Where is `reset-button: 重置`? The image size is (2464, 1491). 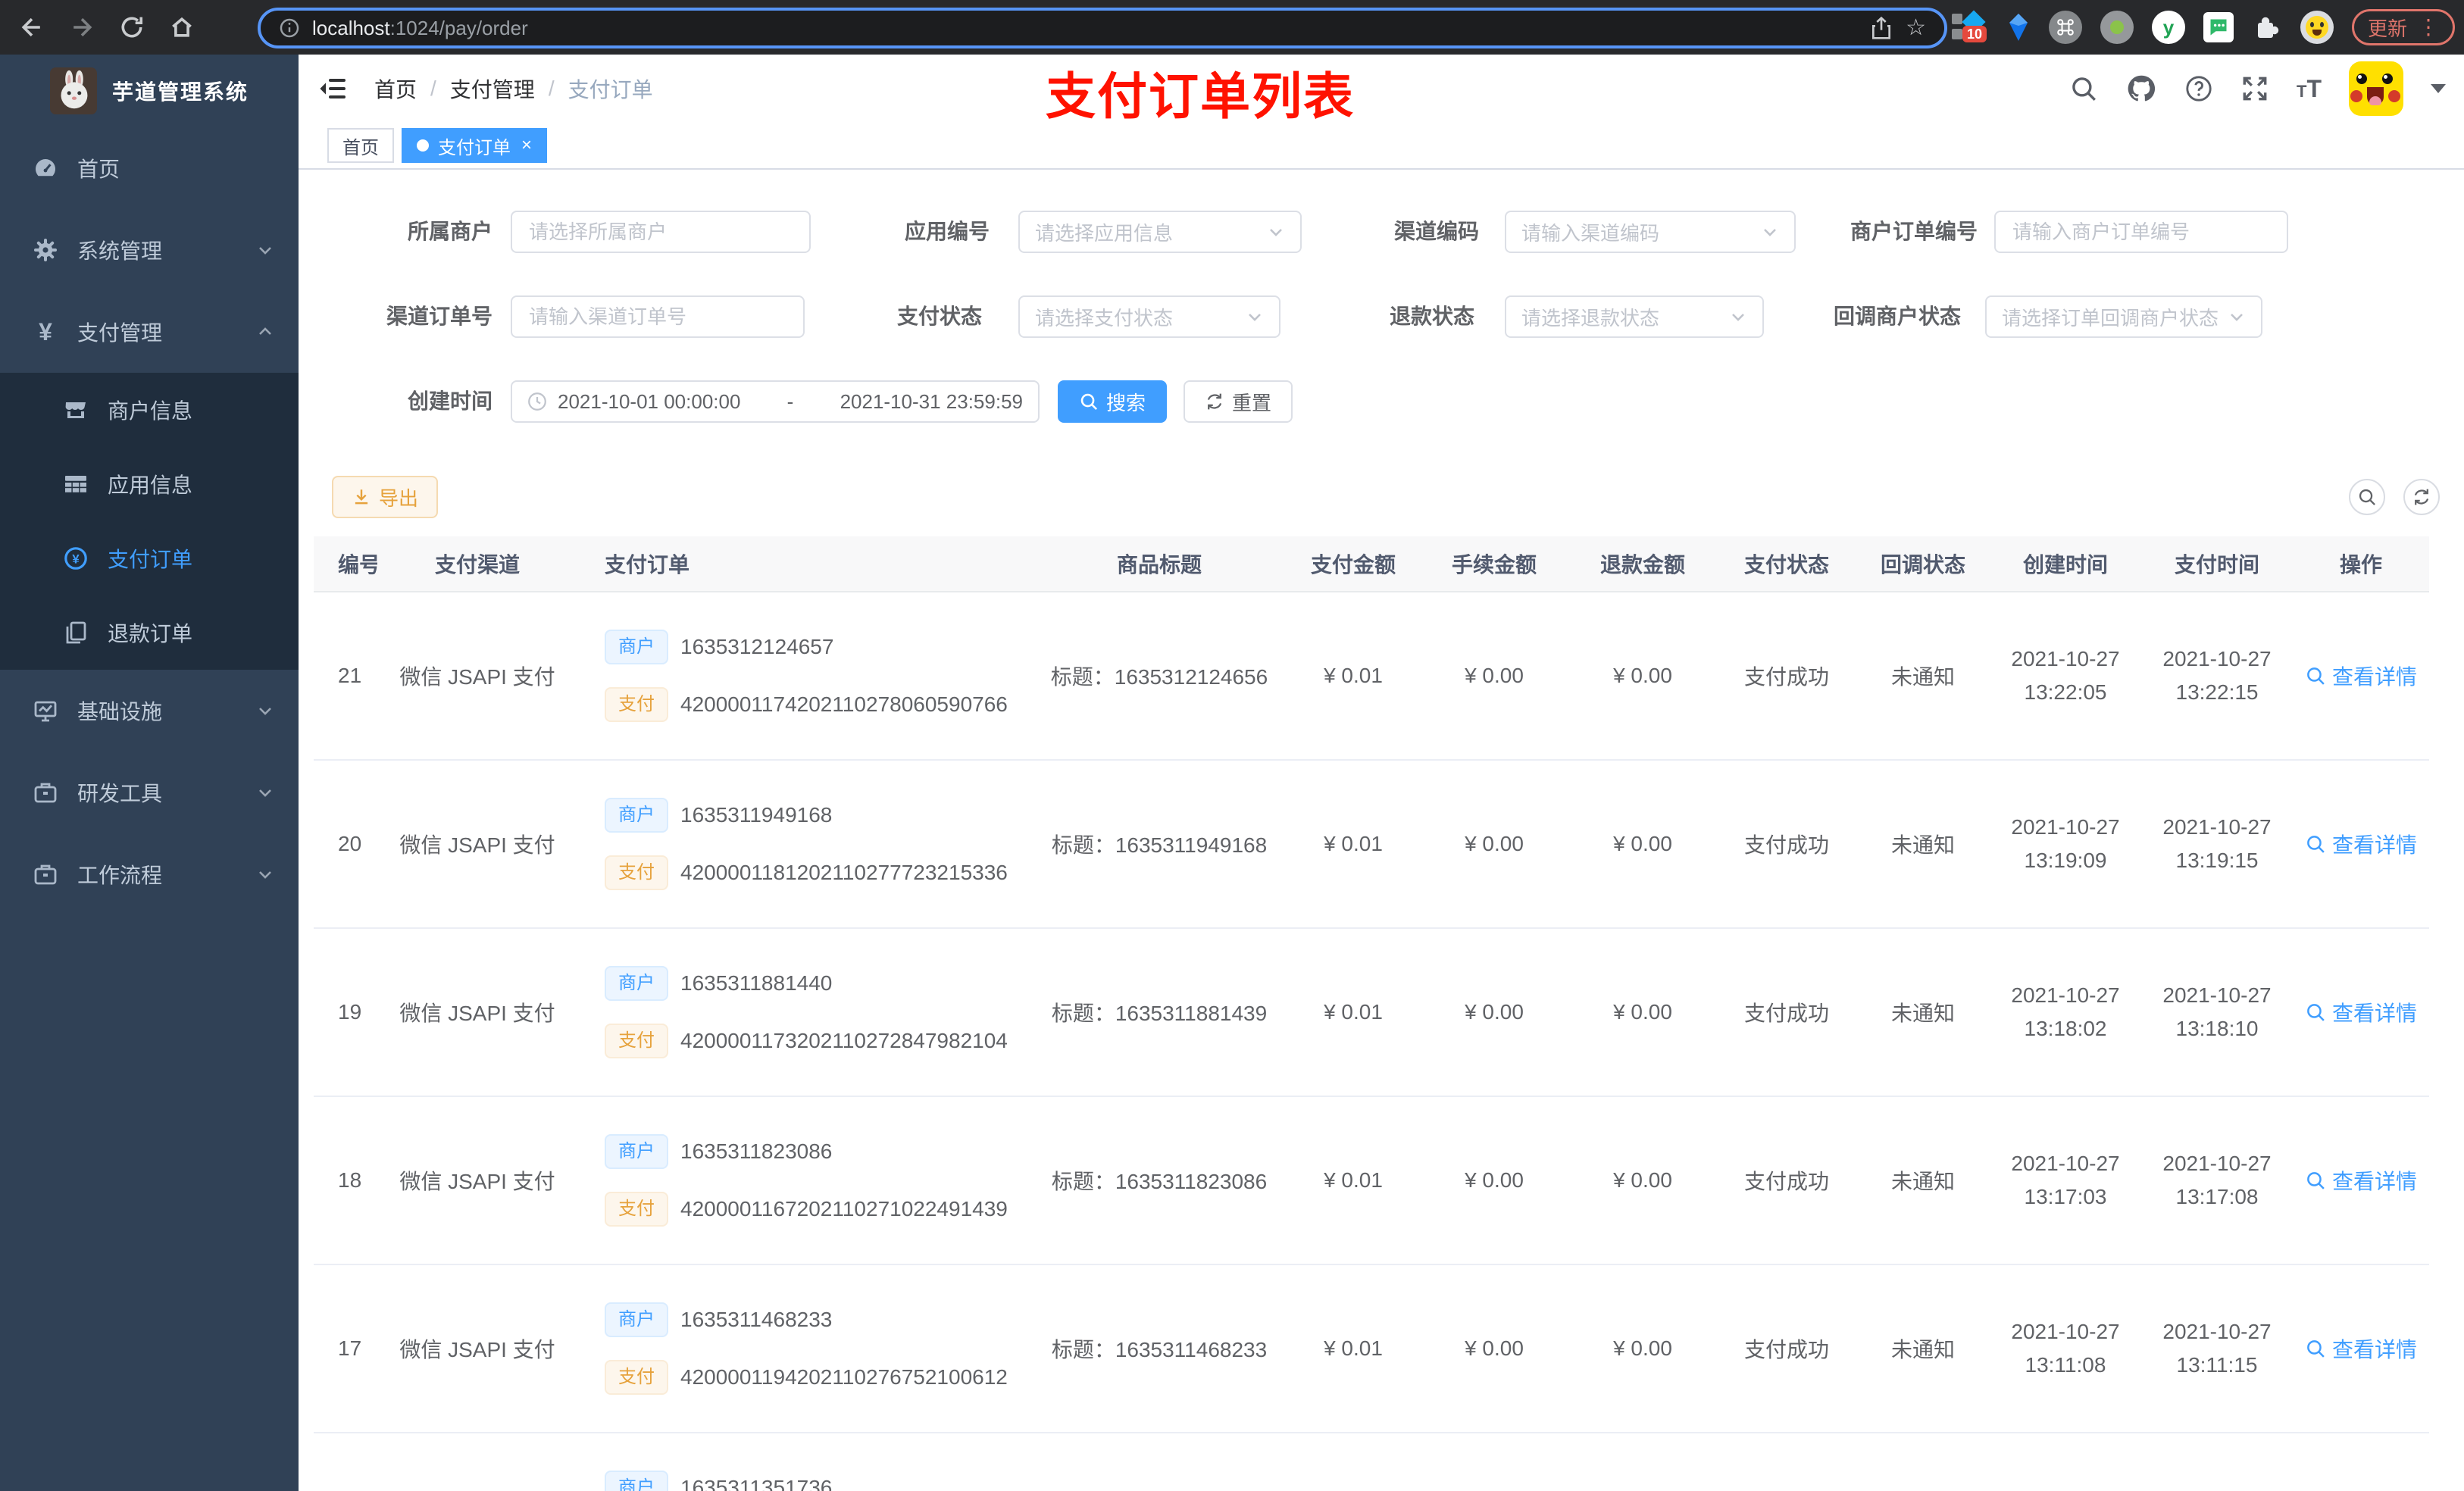
reset-button: 重置 is located at coordinates (1238, 401).